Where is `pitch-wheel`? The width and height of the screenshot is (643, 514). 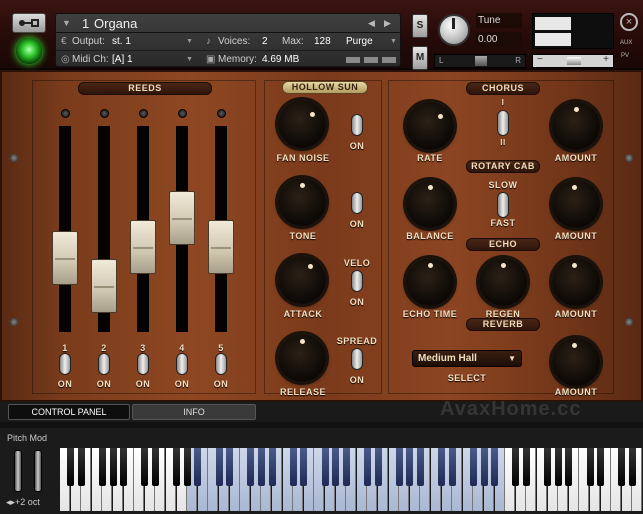 pitch-wheel is located at coordinates (18, 471).